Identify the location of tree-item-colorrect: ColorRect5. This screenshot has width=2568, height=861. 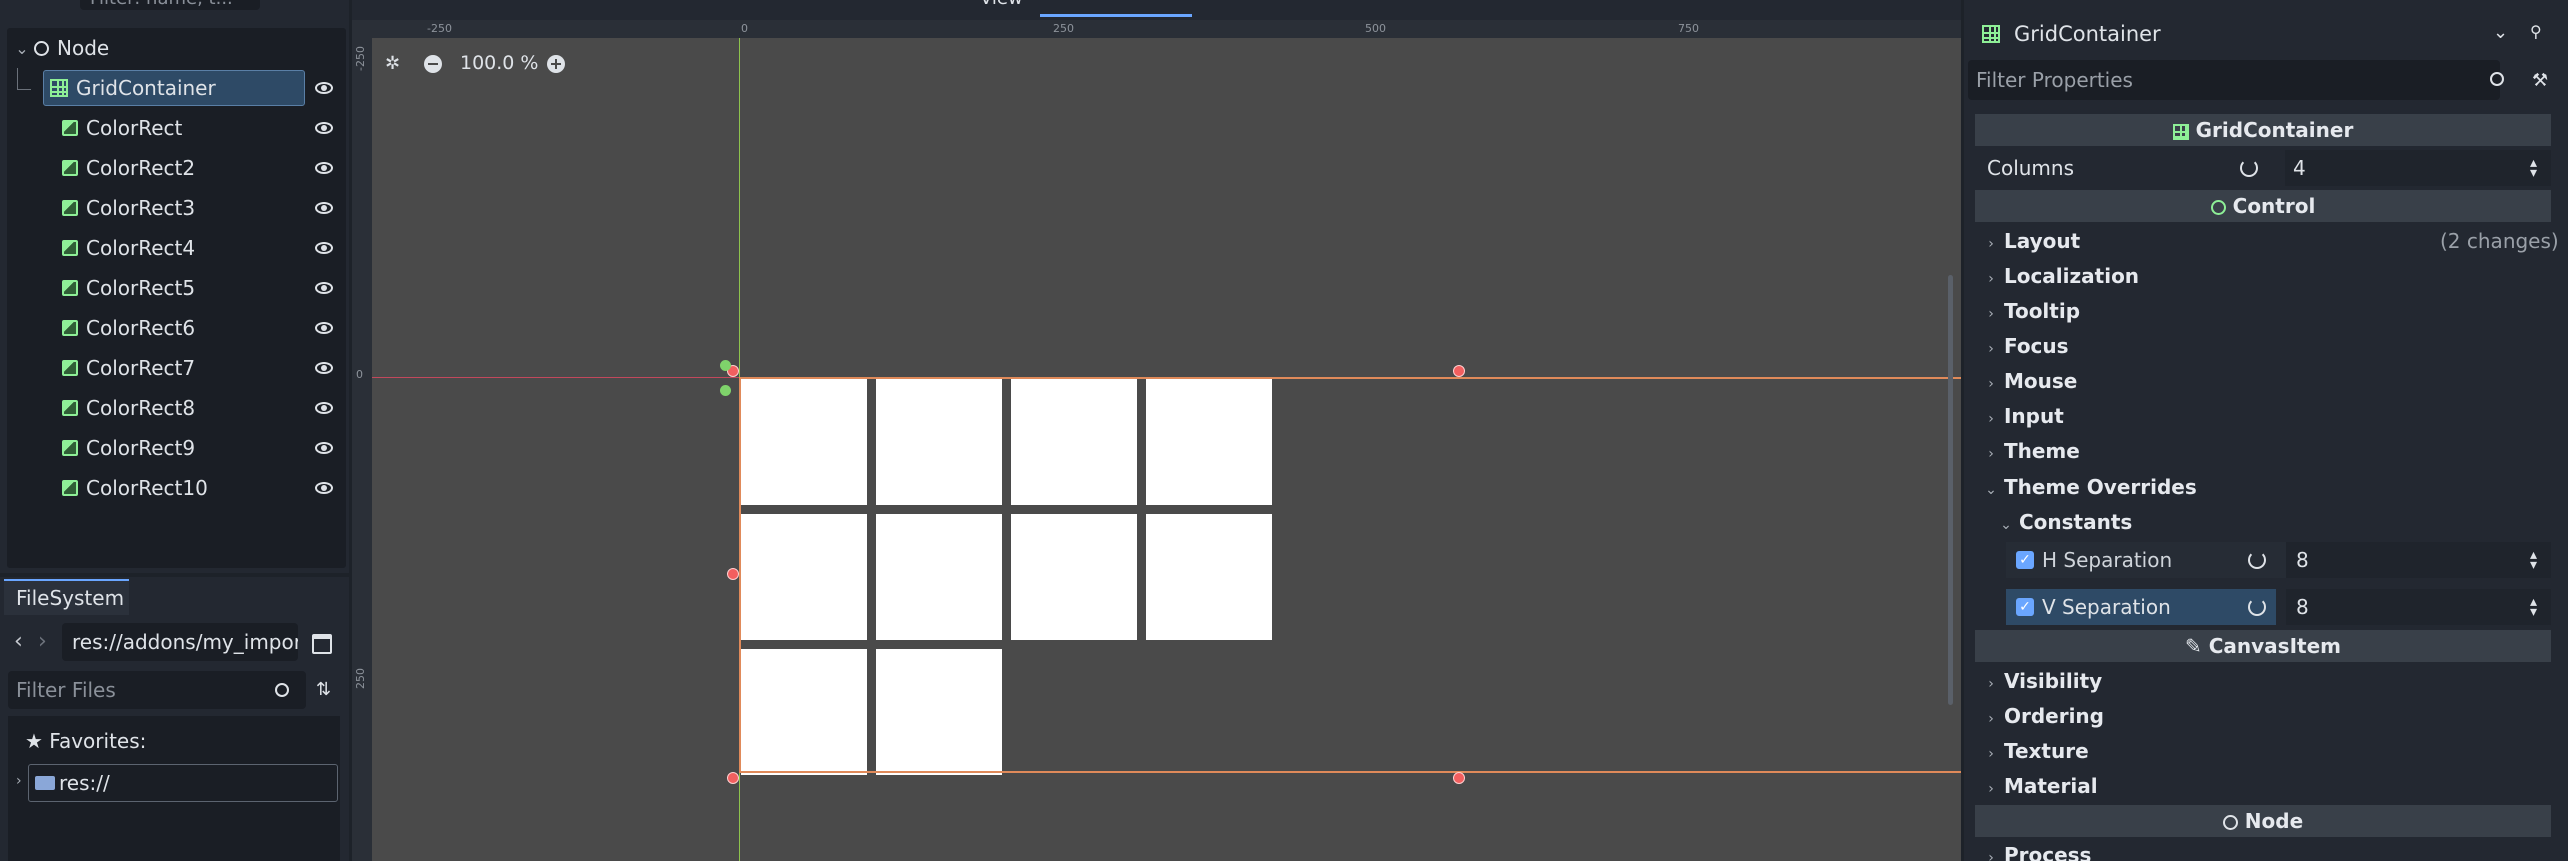
(187, 288).